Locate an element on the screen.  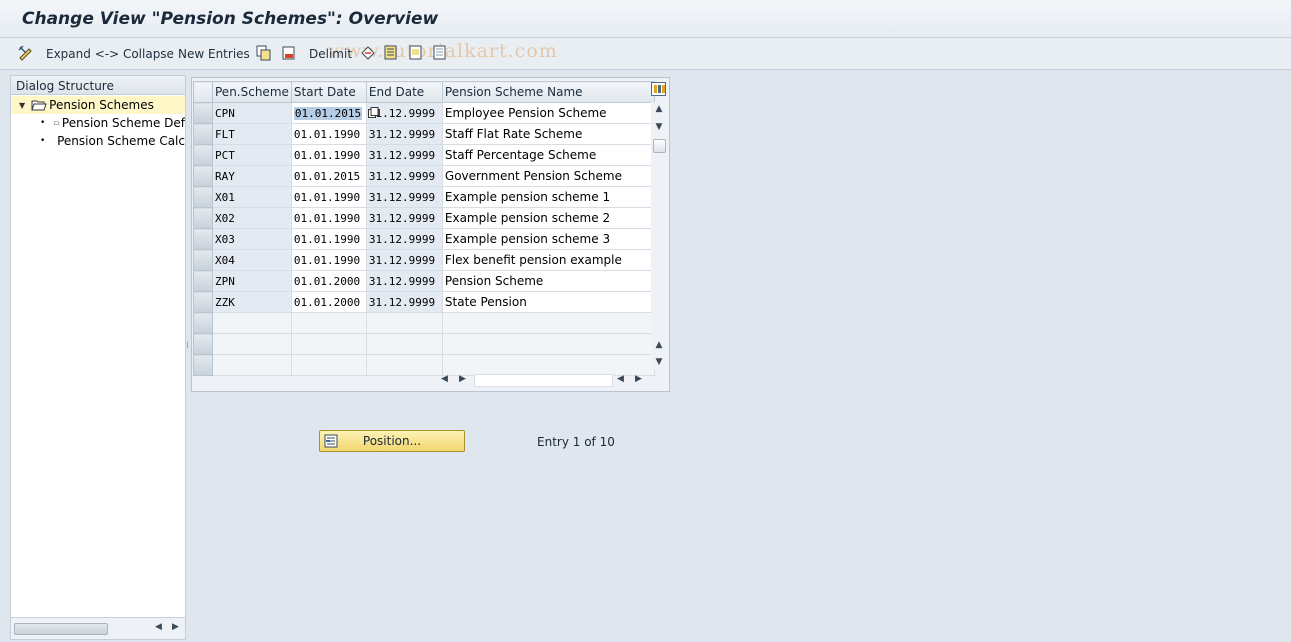
scheme-name-cell: Example pension scheme 2 is located at coordinates (548, 218).